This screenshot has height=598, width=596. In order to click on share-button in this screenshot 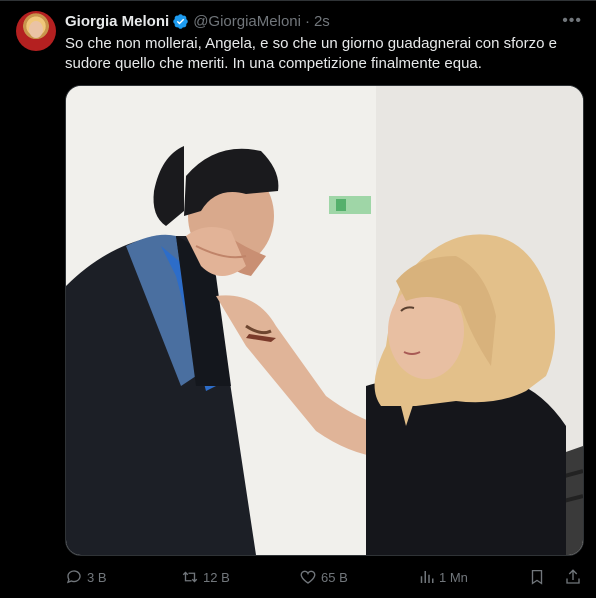, I will do `click(575, 577)`.